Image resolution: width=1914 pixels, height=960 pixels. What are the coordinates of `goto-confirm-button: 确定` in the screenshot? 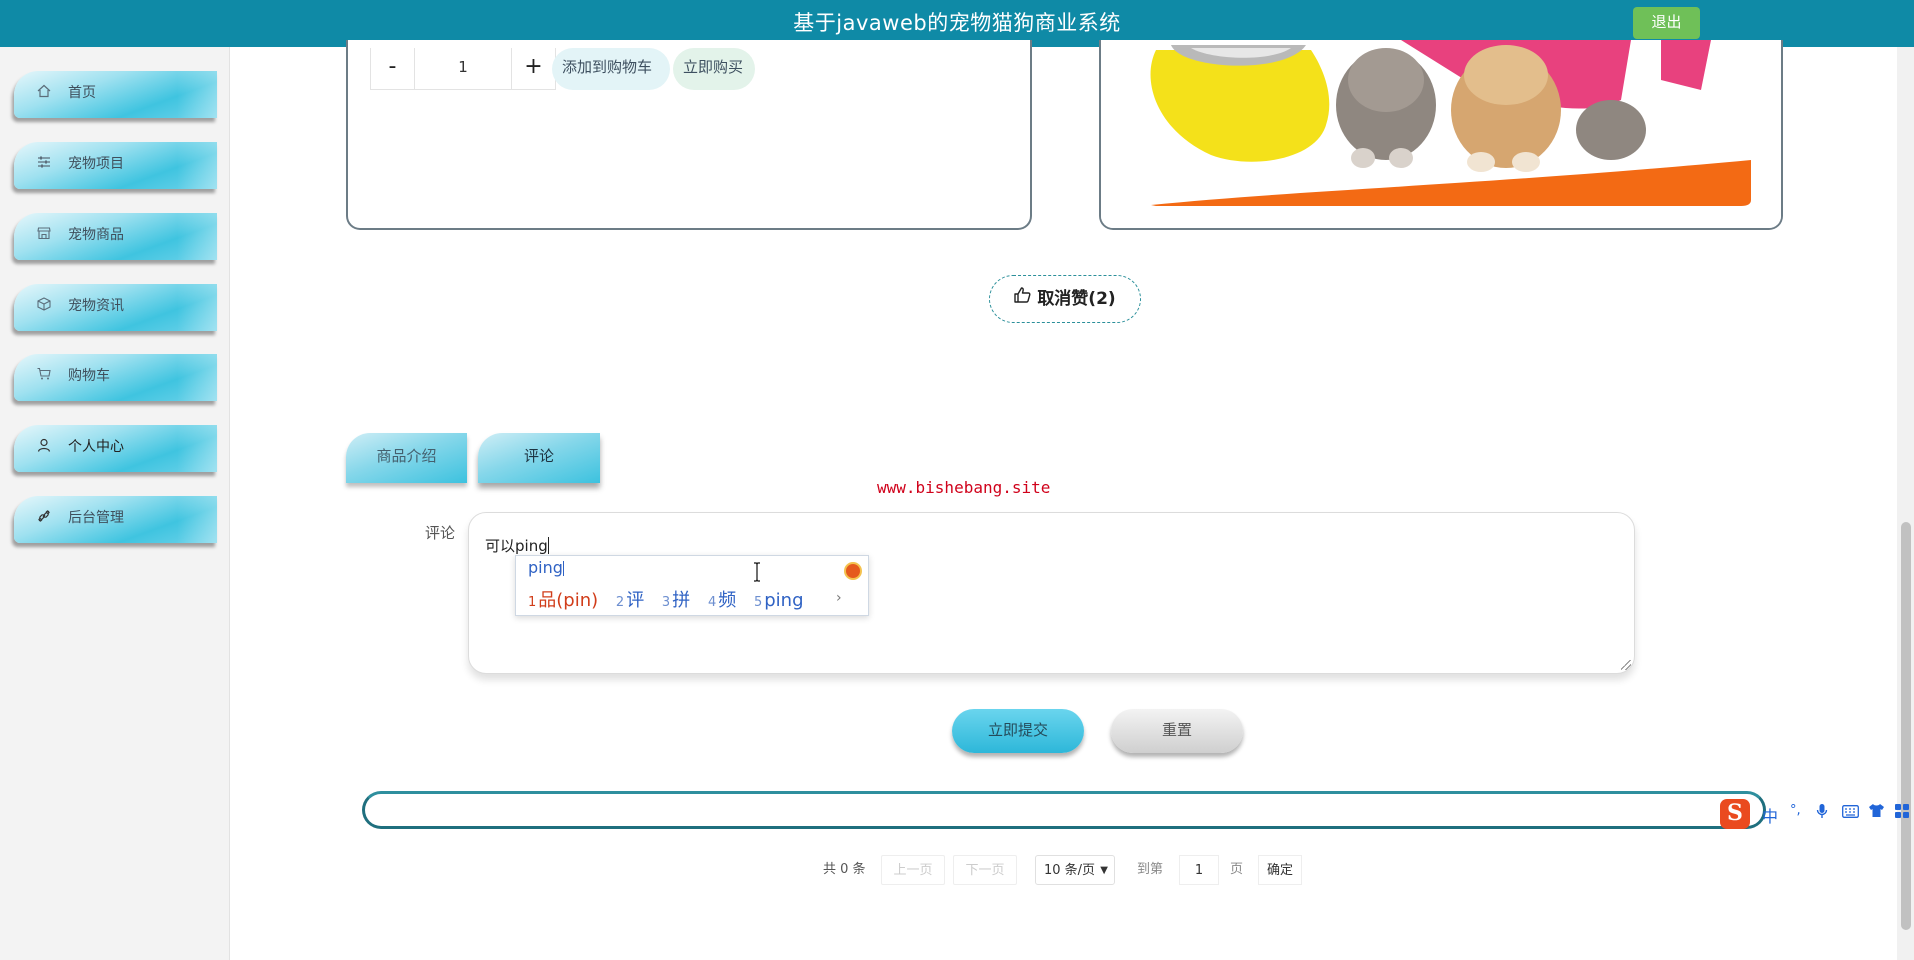 It's located at (1280, 870).